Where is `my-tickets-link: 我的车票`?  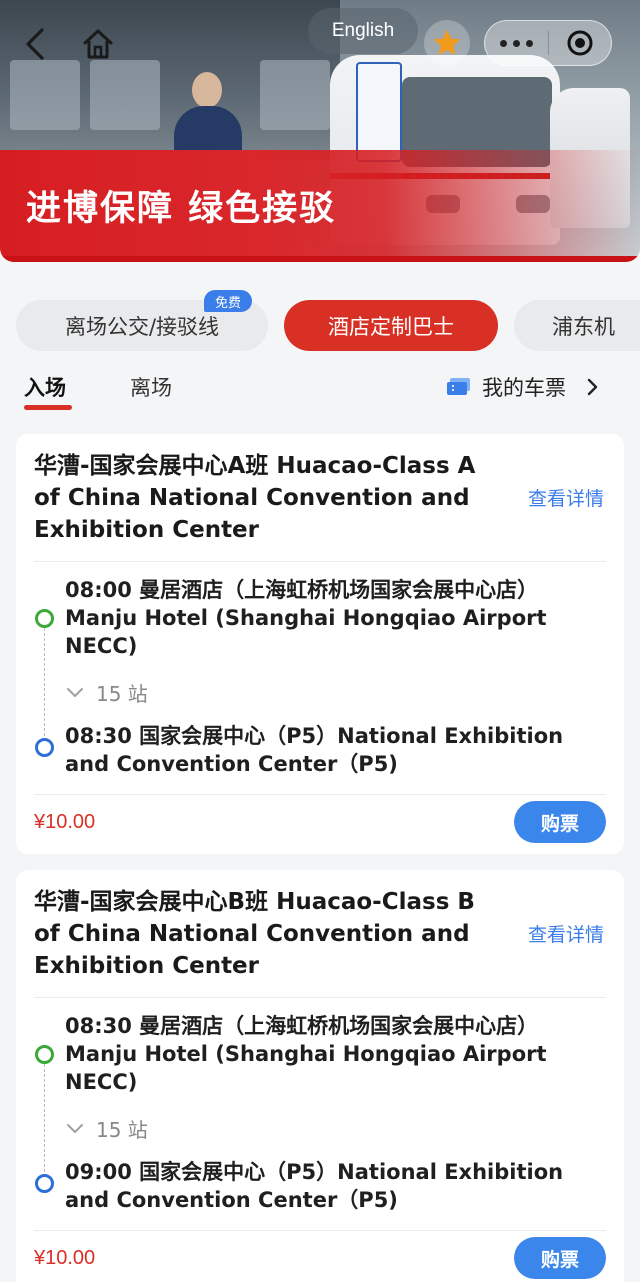
my-tickets-link: 我的车票 is located at coordinates (523, 387).